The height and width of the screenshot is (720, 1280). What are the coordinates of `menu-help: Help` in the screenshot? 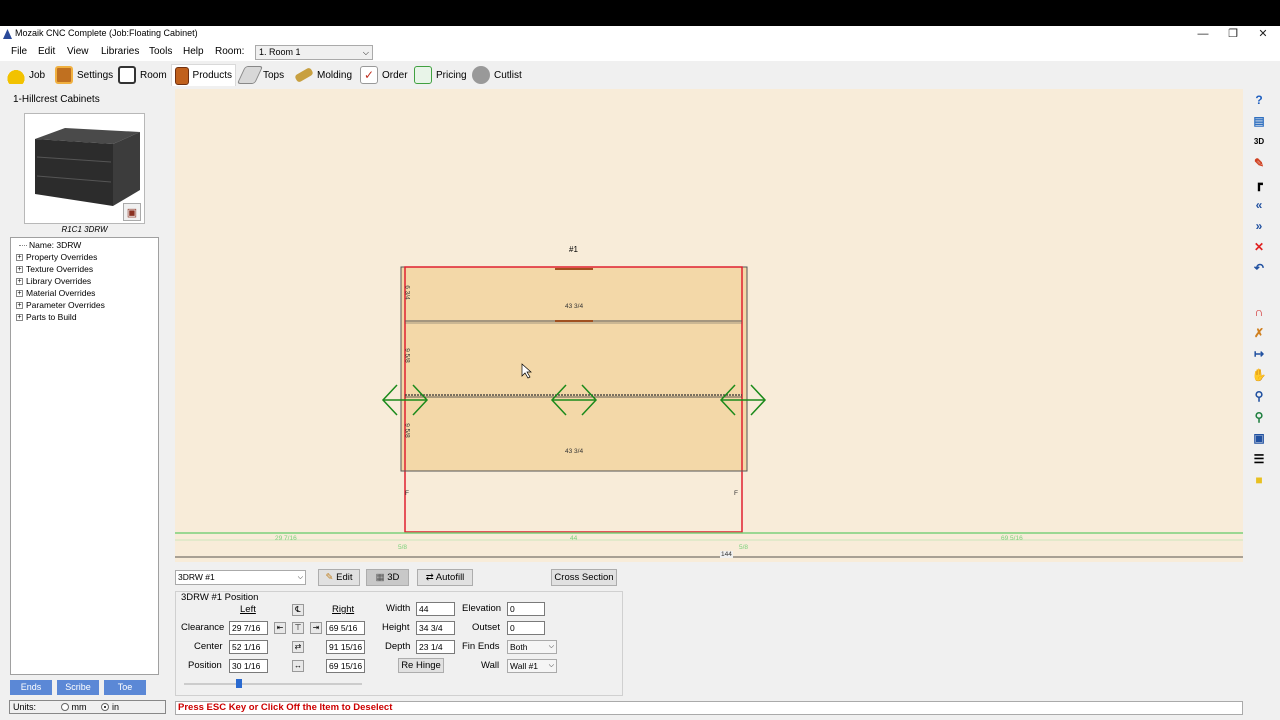 It's located at (193, 52).